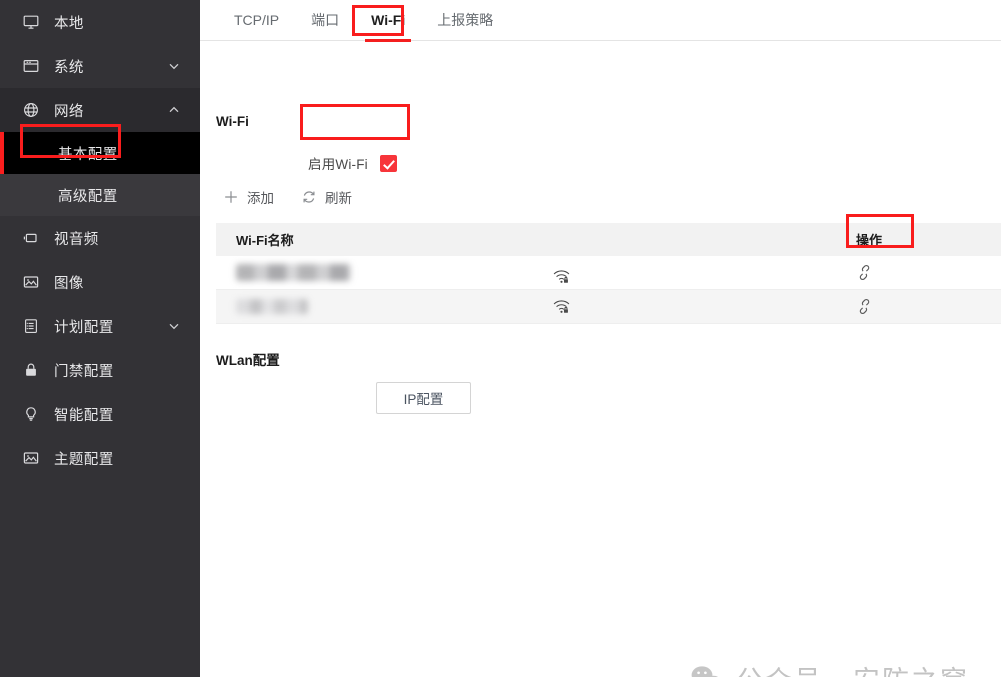  What do you see at coordinates (308, 197) in the screenshot?
I see `refresh-icon` at bounding box center [308, 197].